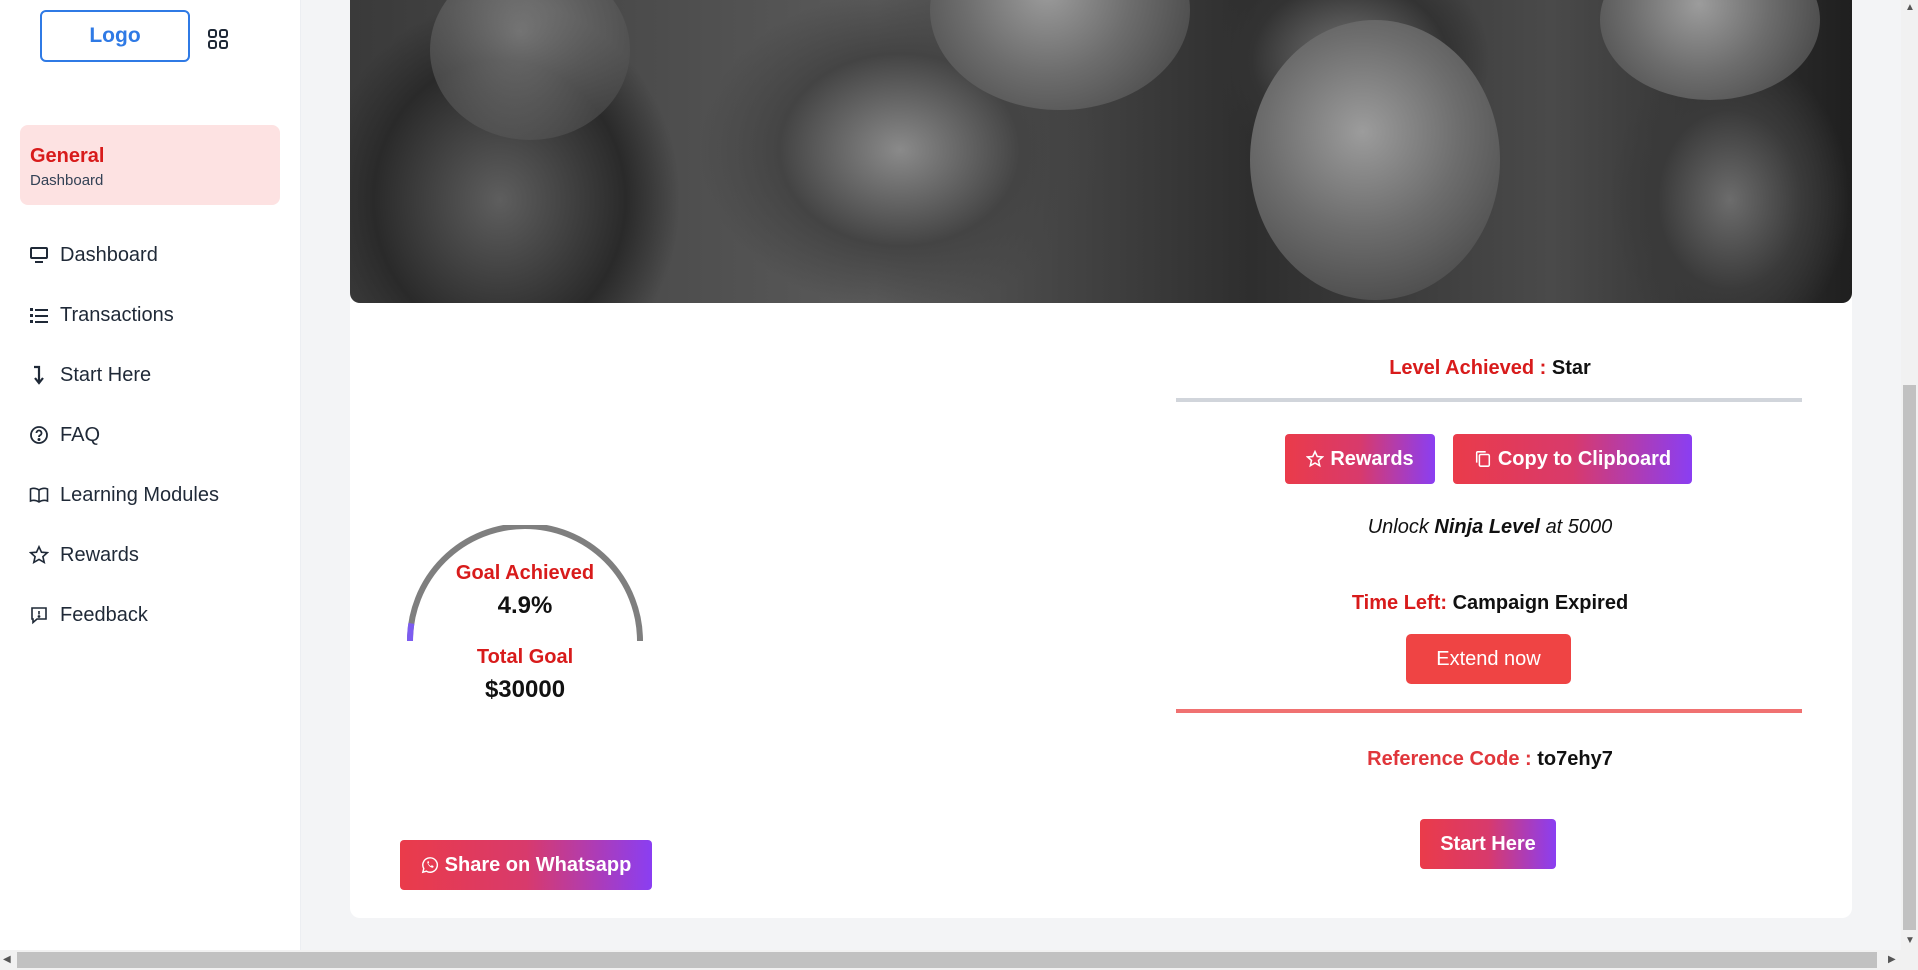 The width and height of the screenshot is (1918, 970). I want to click on copy-to-clipboard-button: Copy to Clipboard, so click(1572, 459).